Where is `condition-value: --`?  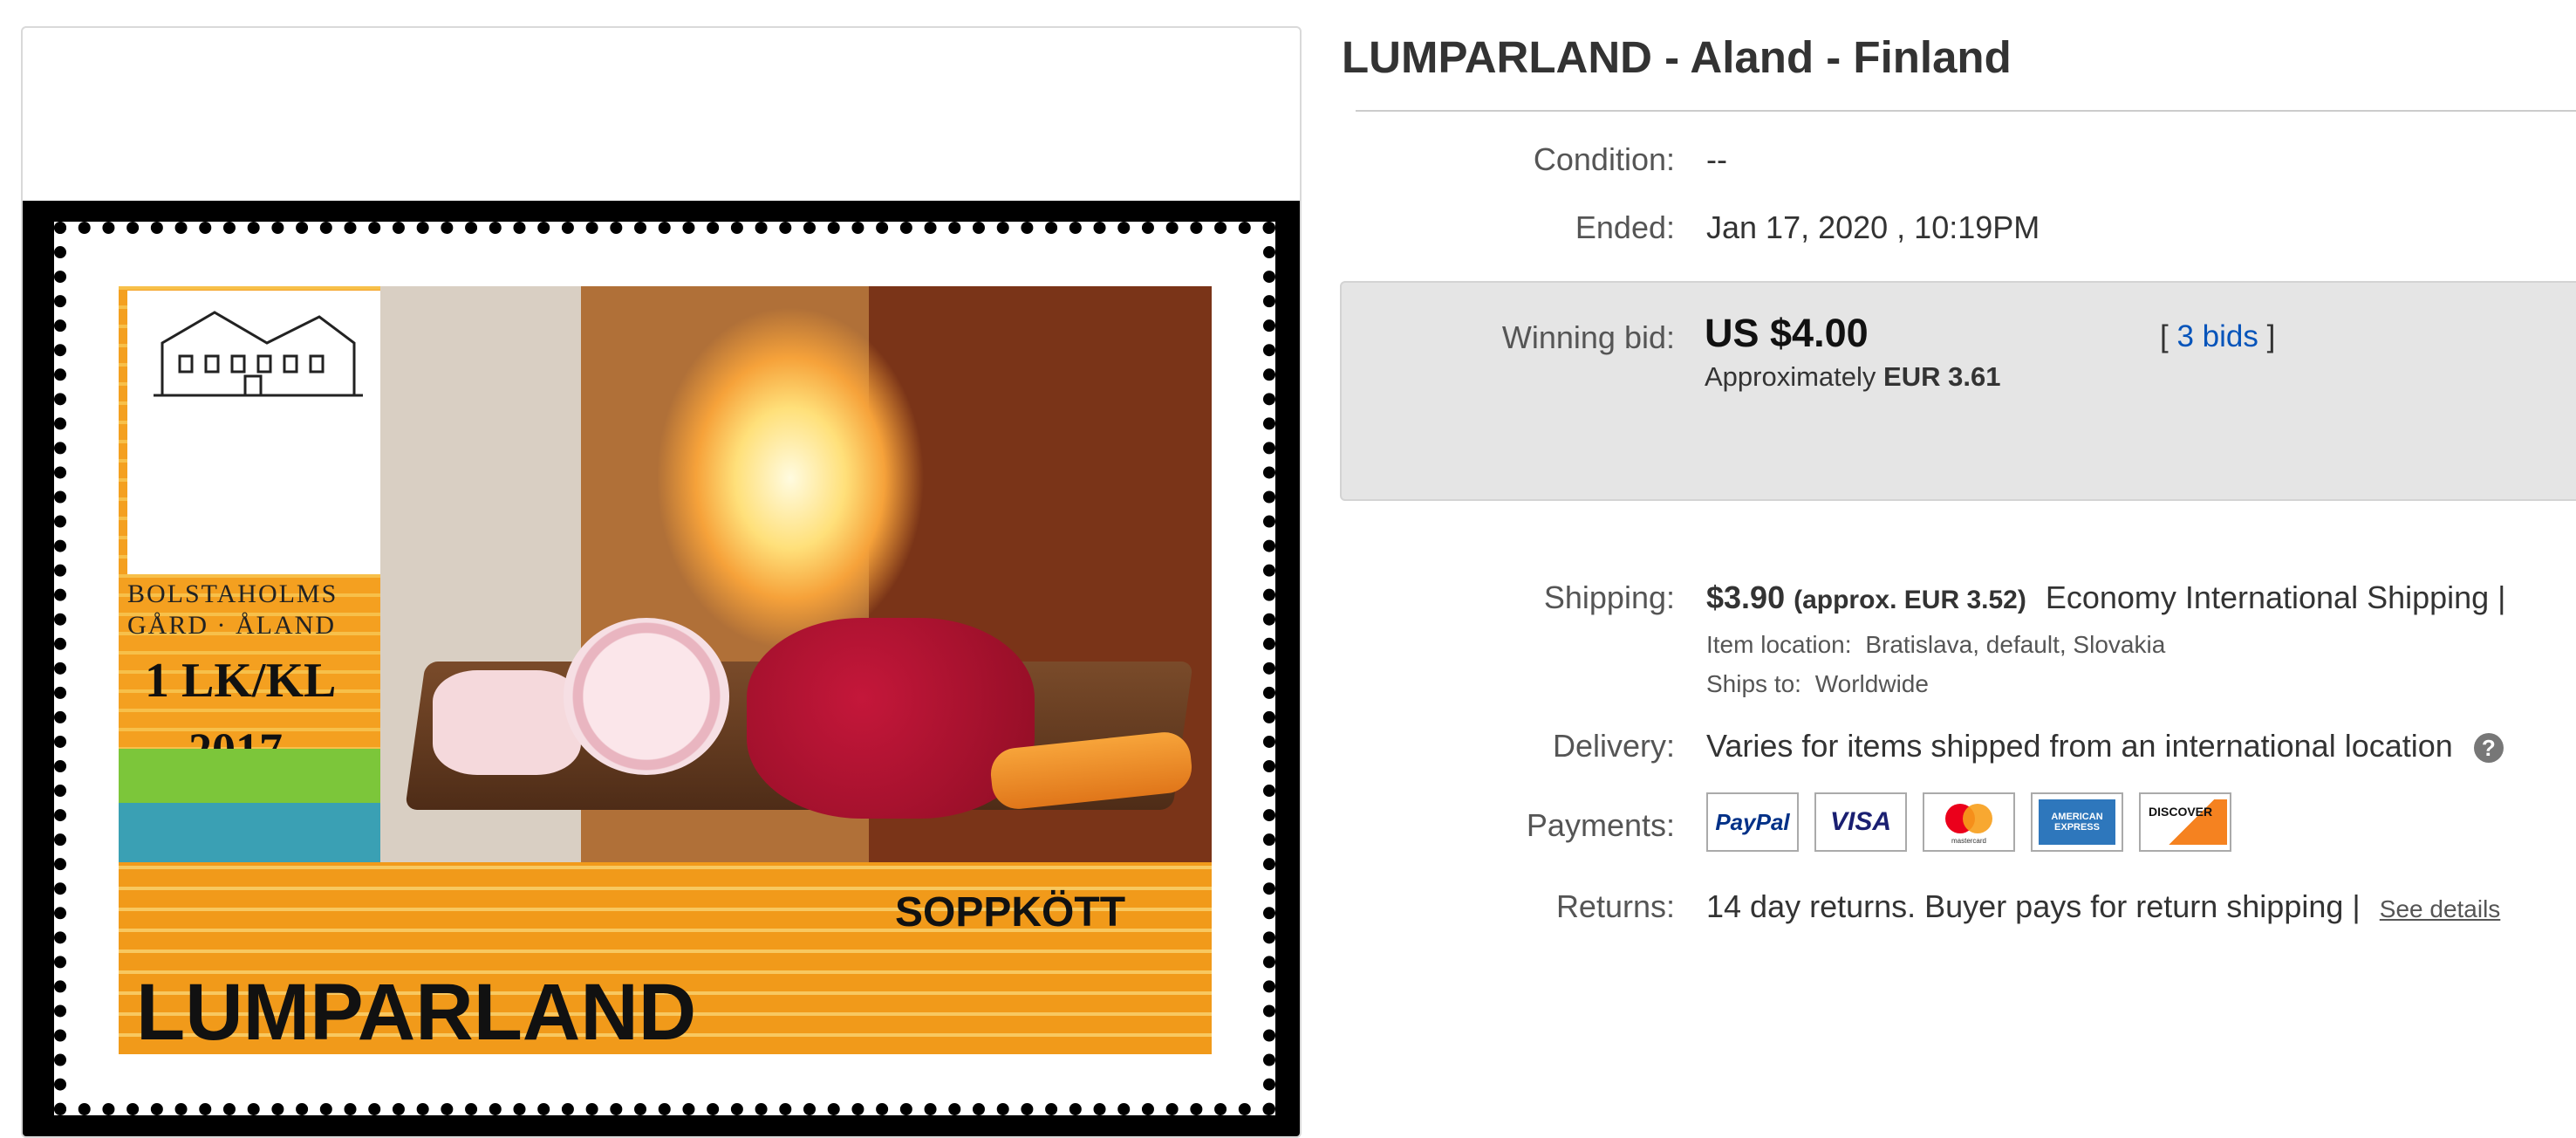 condition-value: -- is located at coordinates (1716, 159).